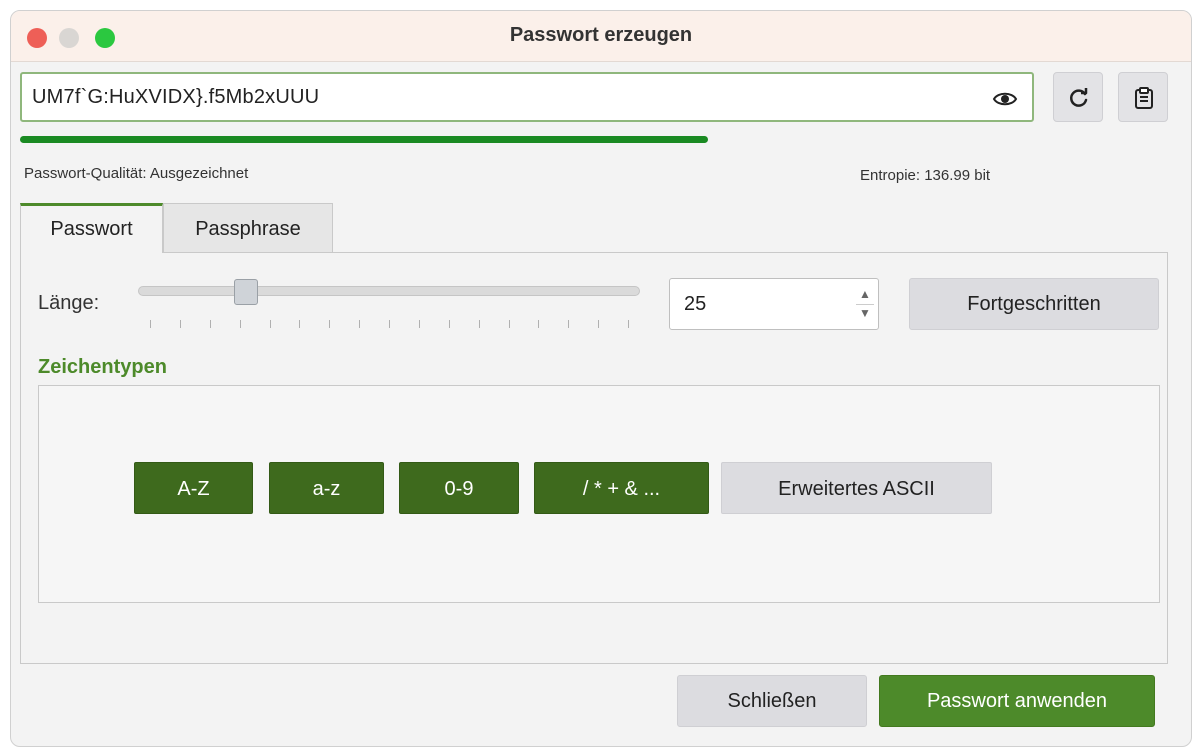  What do you see at coordinates (865, 304) in the screenshot?
I see `spinner-divider` at bounding box center [865, 304].